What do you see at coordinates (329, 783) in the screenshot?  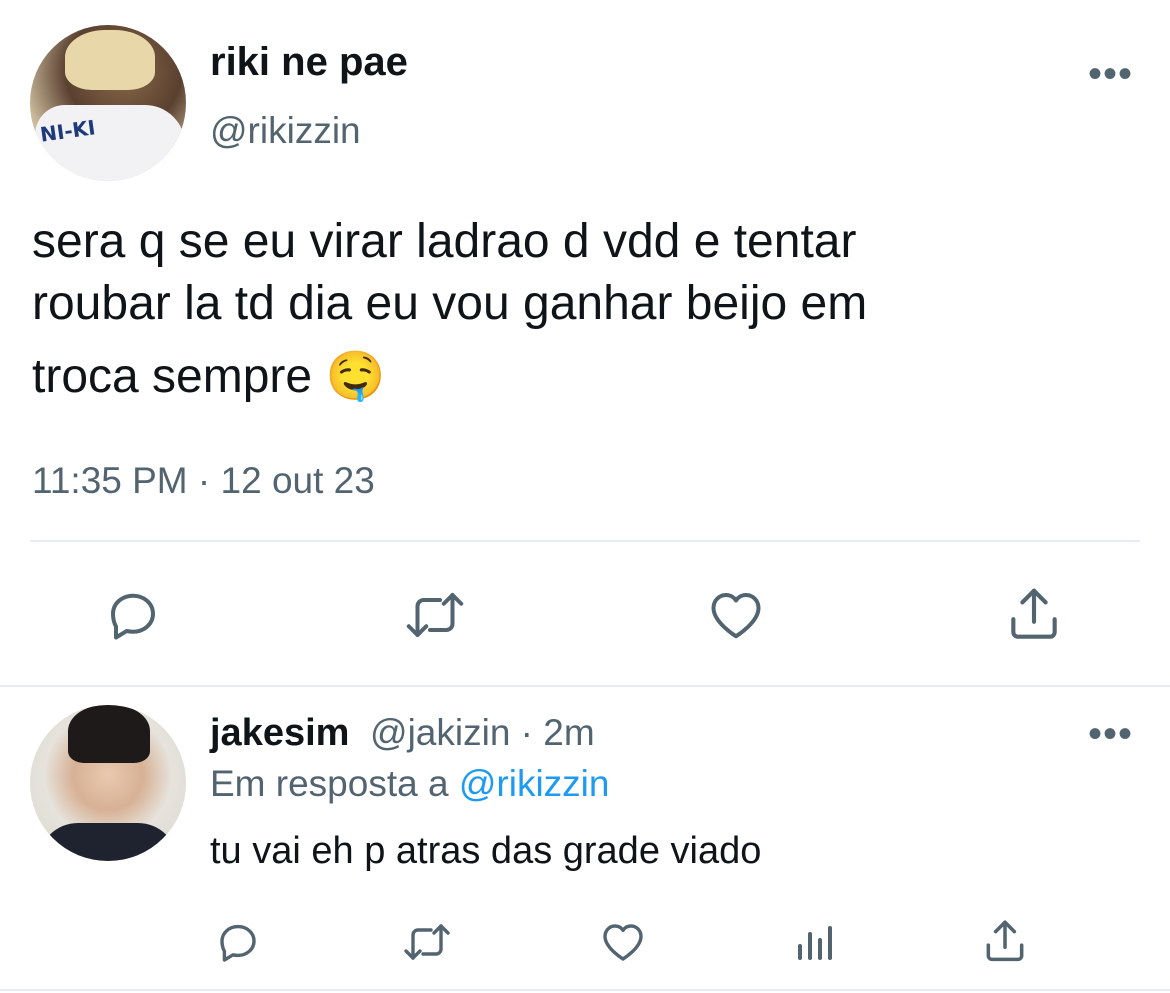 I see `reply-prefix: Em resposta a` at bounding box center [329, 783].